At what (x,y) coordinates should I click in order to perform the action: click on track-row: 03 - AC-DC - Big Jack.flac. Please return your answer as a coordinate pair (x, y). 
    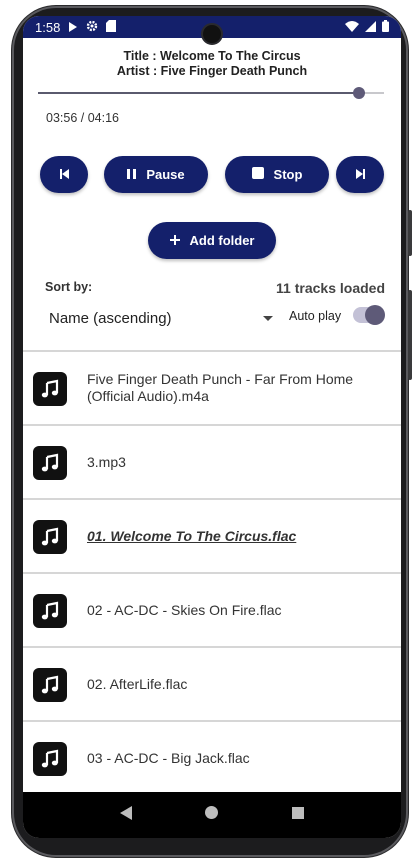
    Looking at the image, I should click on (212, 757).